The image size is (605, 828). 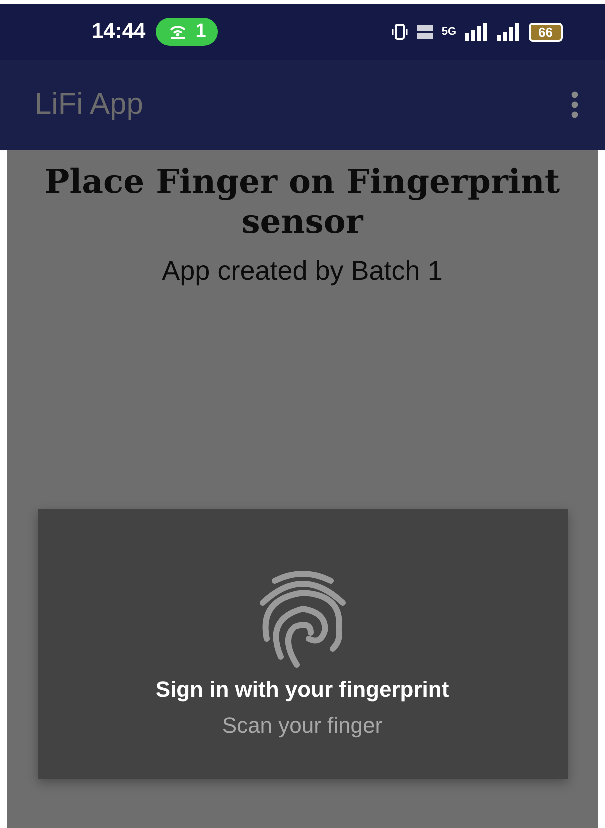 I want to click on subtitle: App created by Batch 1, so click(x=302, y=271).